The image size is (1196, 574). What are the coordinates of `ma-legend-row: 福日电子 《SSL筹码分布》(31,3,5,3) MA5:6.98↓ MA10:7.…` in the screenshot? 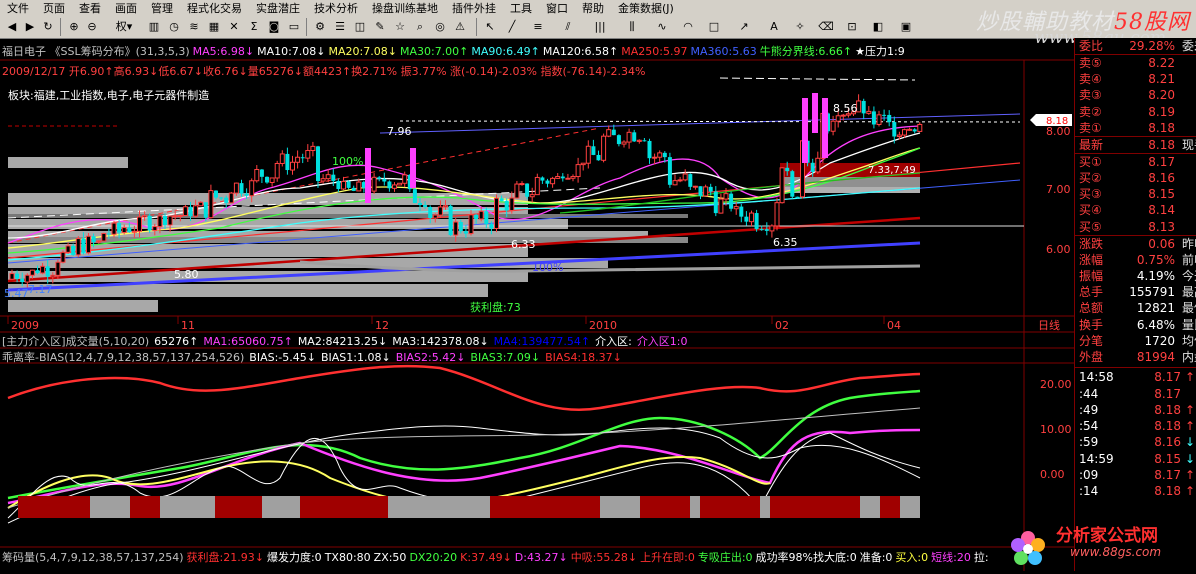 It's located at (455, 52).